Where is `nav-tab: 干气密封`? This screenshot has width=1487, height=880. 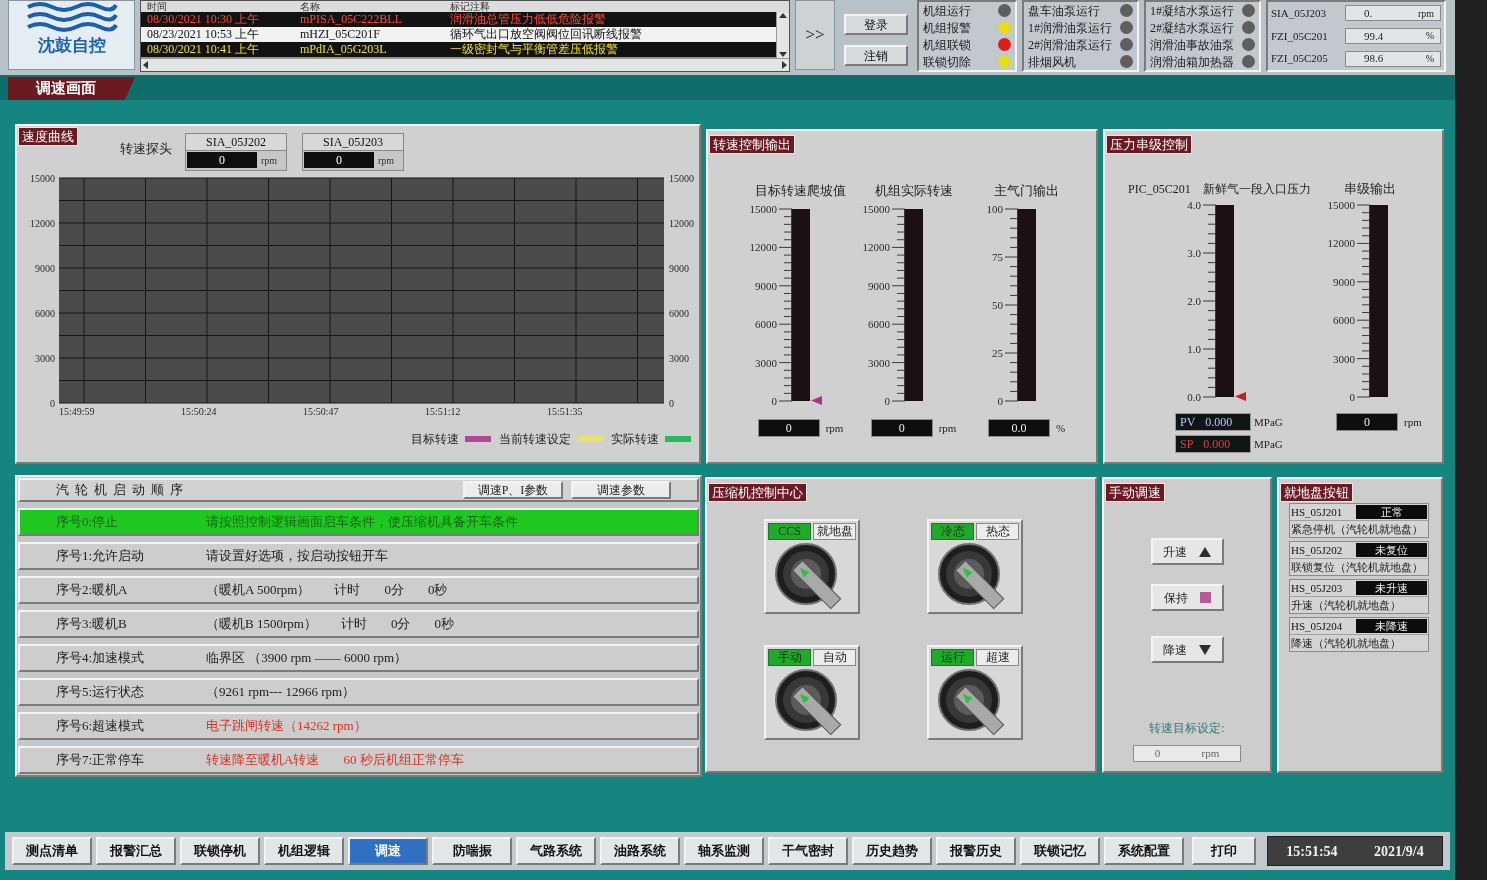
nav-tab: 干气密封 is located at coordinates (808, 851).